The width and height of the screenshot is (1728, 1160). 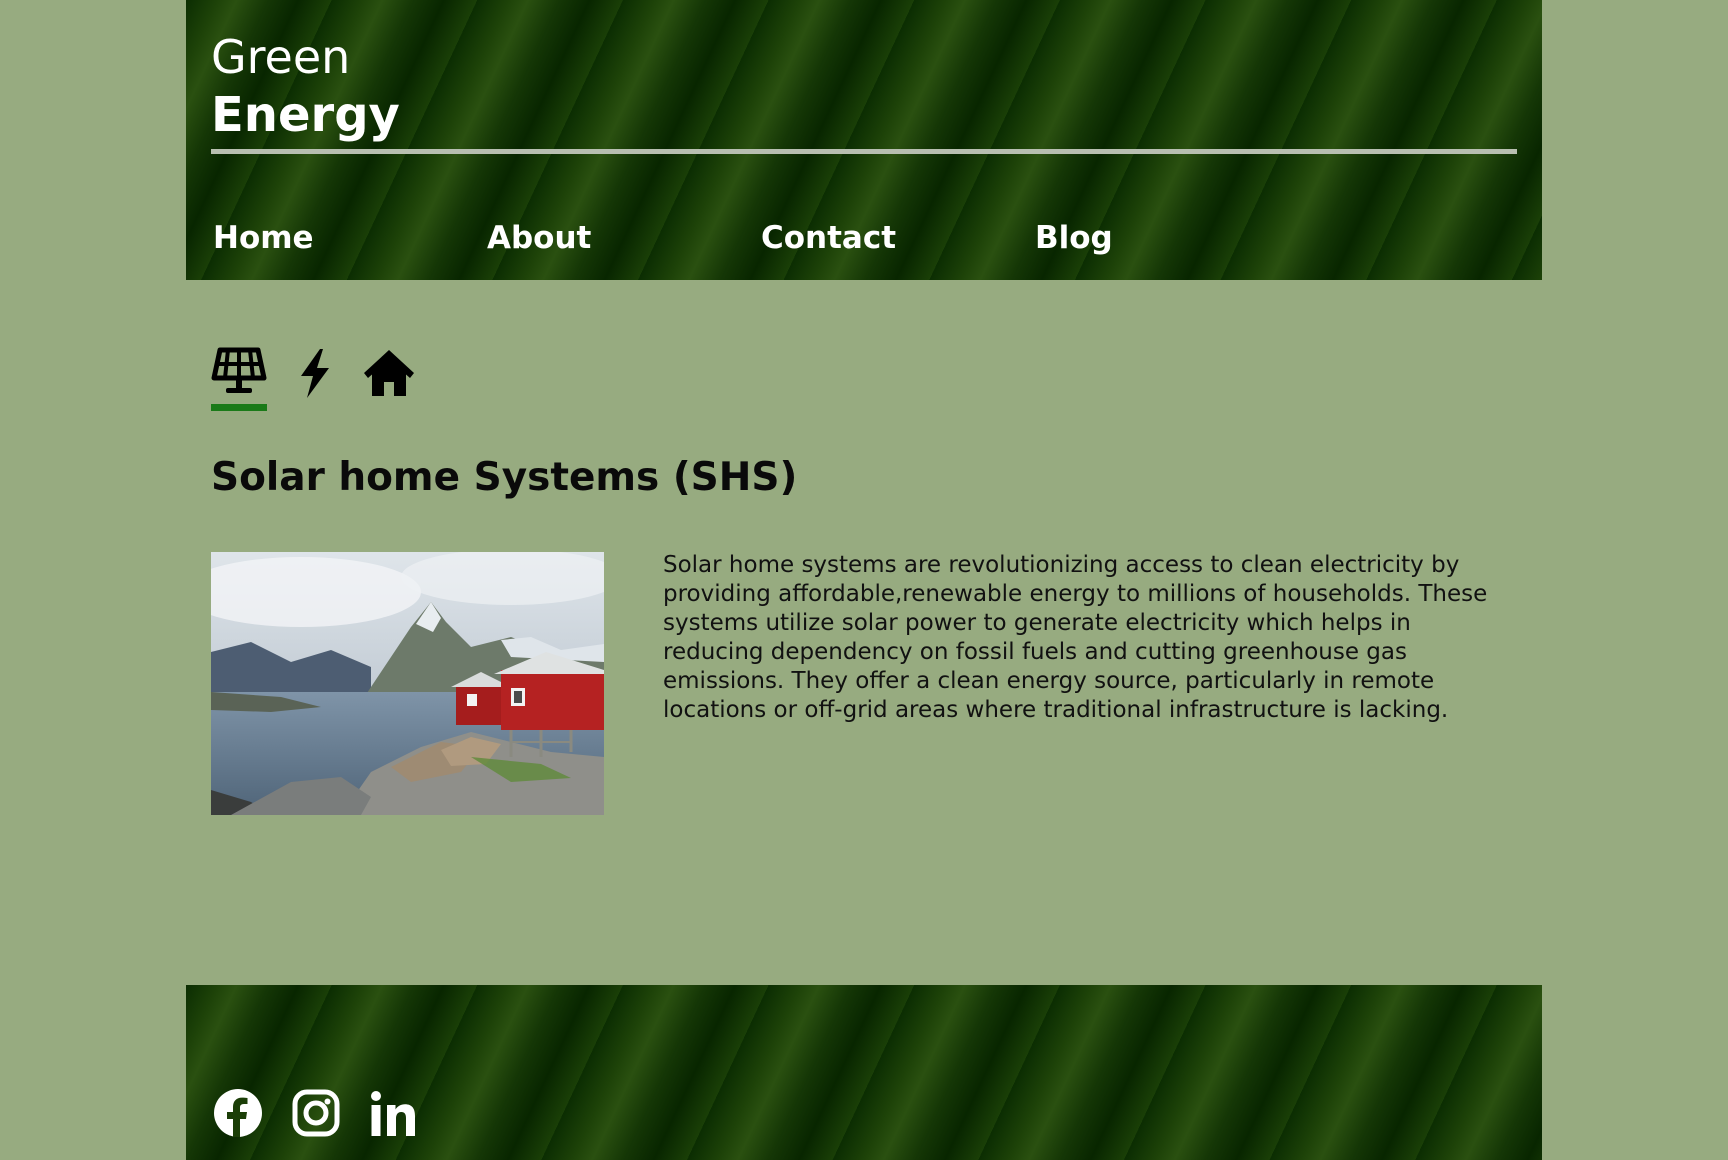 I want to click on nav-contact: Contact, so click(x=828, y=238).